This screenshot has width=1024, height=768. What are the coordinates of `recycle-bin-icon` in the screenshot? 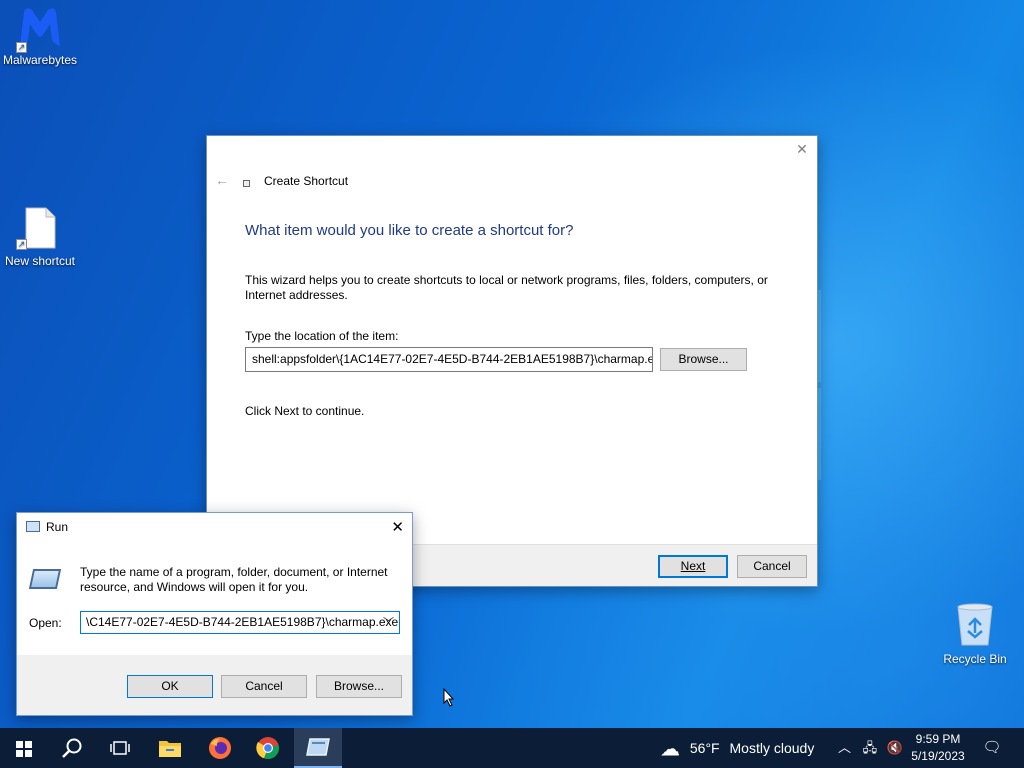 It's located at (975, 624).